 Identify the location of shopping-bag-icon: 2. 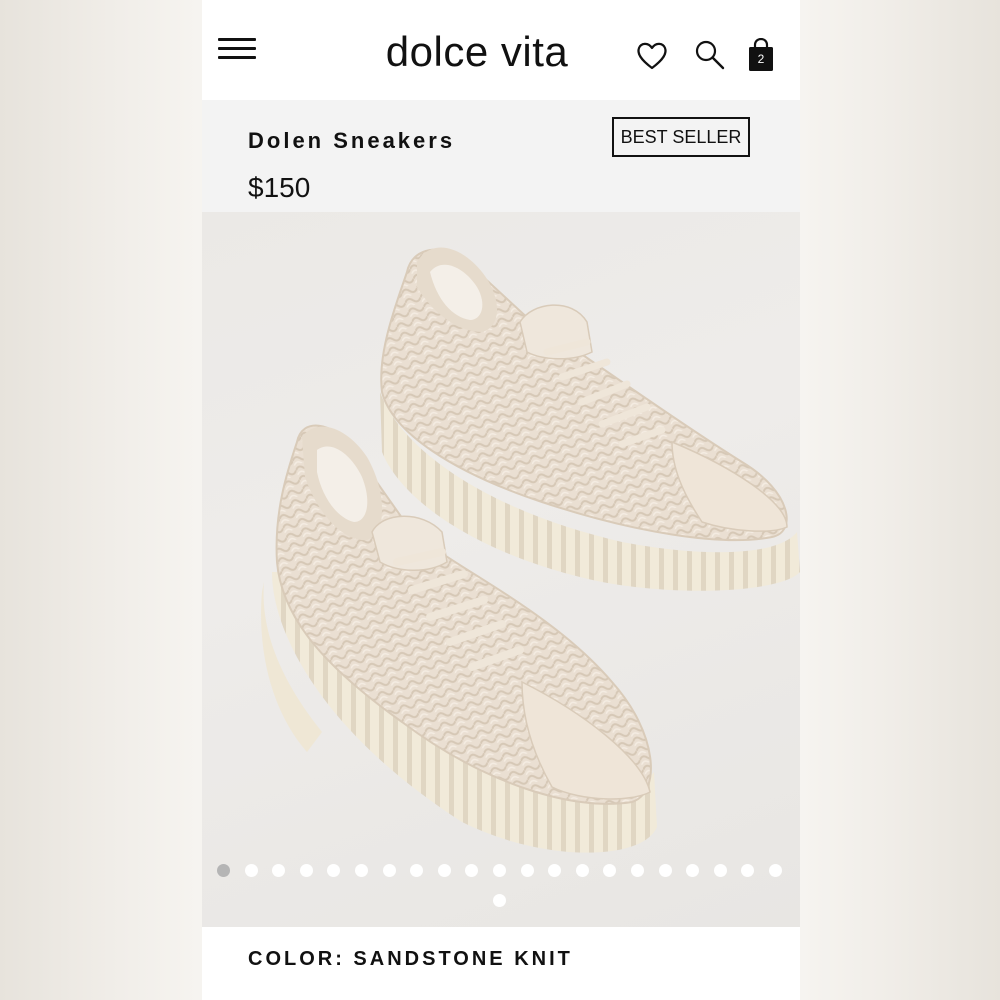
(764, 55).